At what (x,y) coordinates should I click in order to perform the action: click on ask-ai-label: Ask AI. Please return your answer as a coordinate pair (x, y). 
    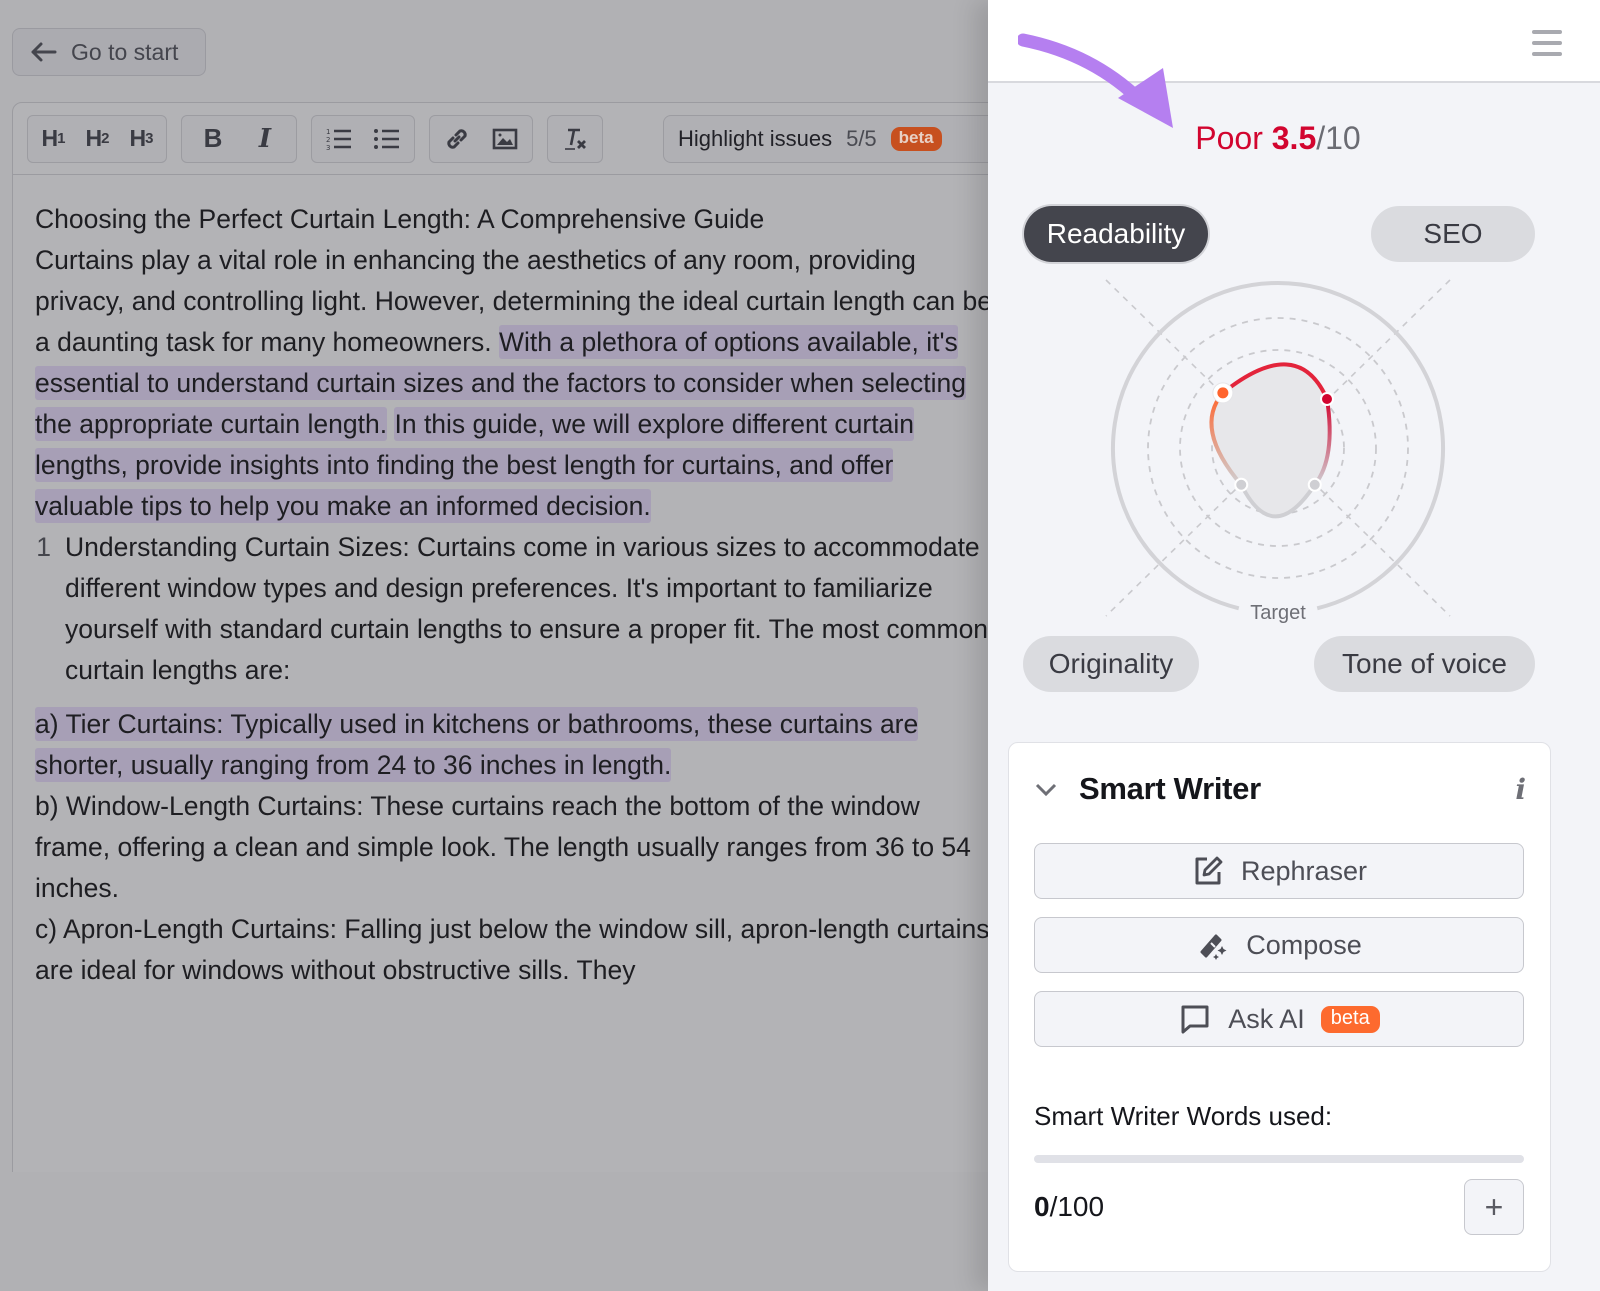
    Looking at the image, I should click on (1266, 1018).